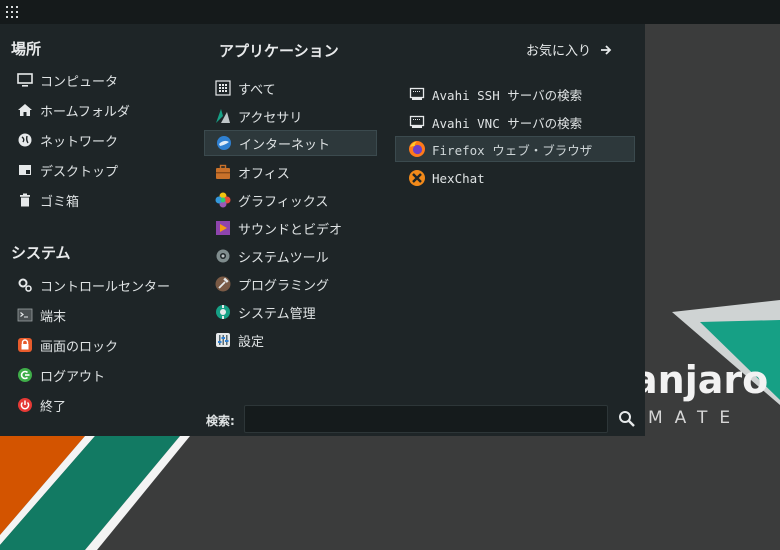 The height and width of the screenshot is (550, 780). What do you see at coordinates (279, 51) in the screenshot?
I see `applications-title: アプリケーション` at bounding box center [279, 51].